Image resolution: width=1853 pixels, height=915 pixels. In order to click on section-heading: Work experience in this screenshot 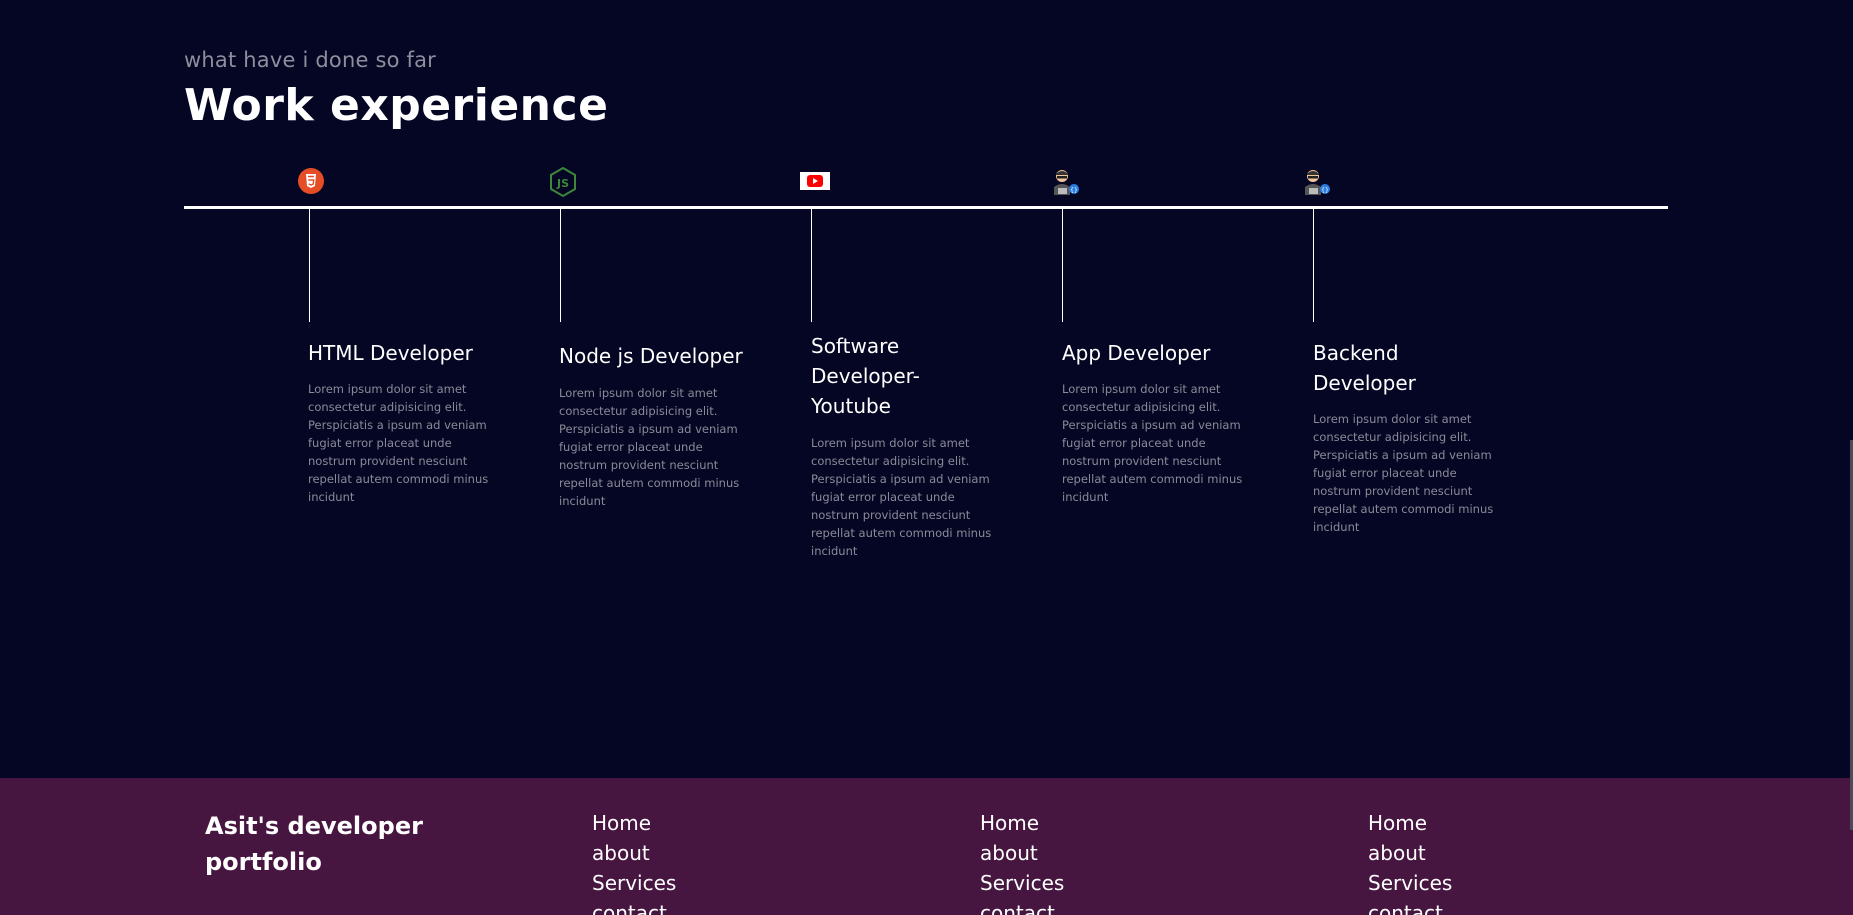, I will do `click(396, 105)`.